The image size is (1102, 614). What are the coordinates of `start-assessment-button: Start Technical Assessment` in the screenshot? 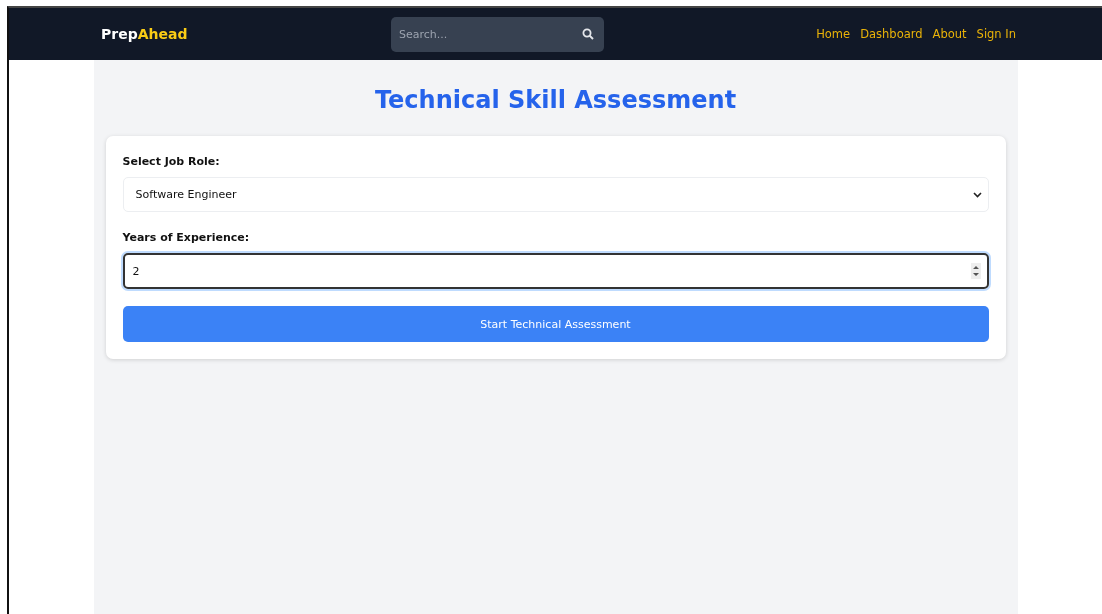 It's located at (555, 324).